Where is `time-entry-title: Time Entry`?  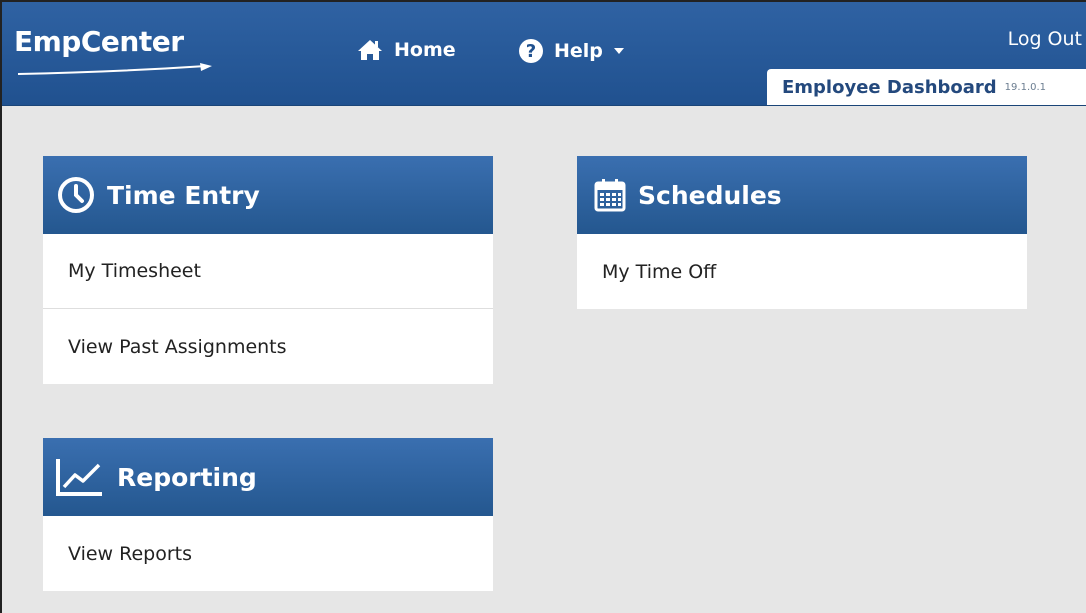
time-entry-title: Time Entry is located at coordinates (183, 195).